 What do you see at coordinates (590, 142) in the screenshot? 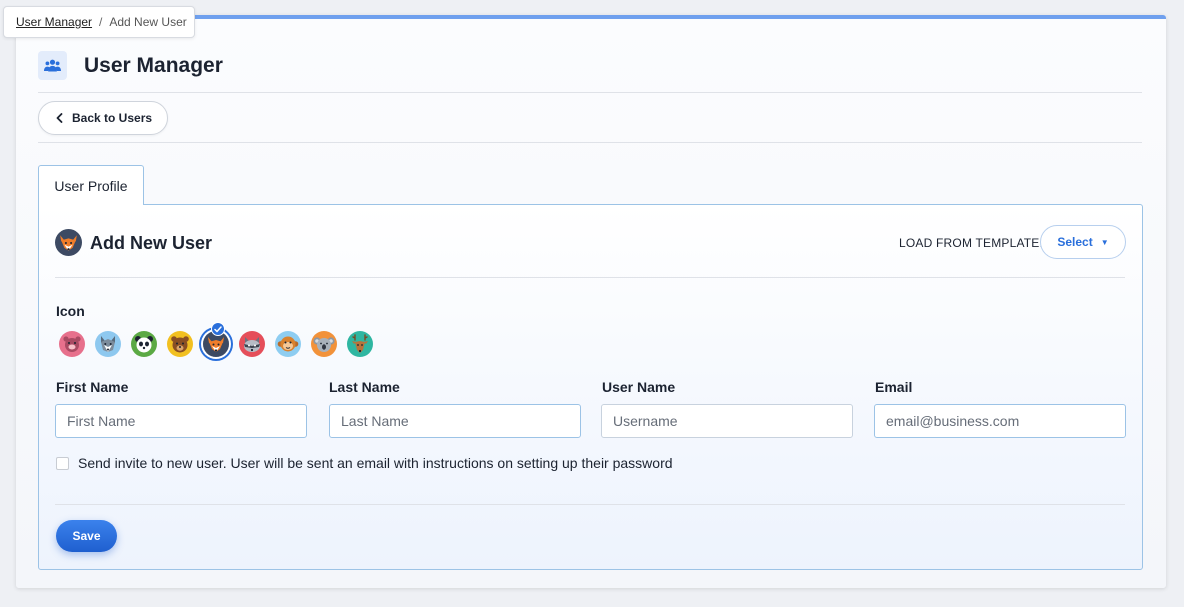
I see `toolbar-divider` at bounding box center [590, 142].